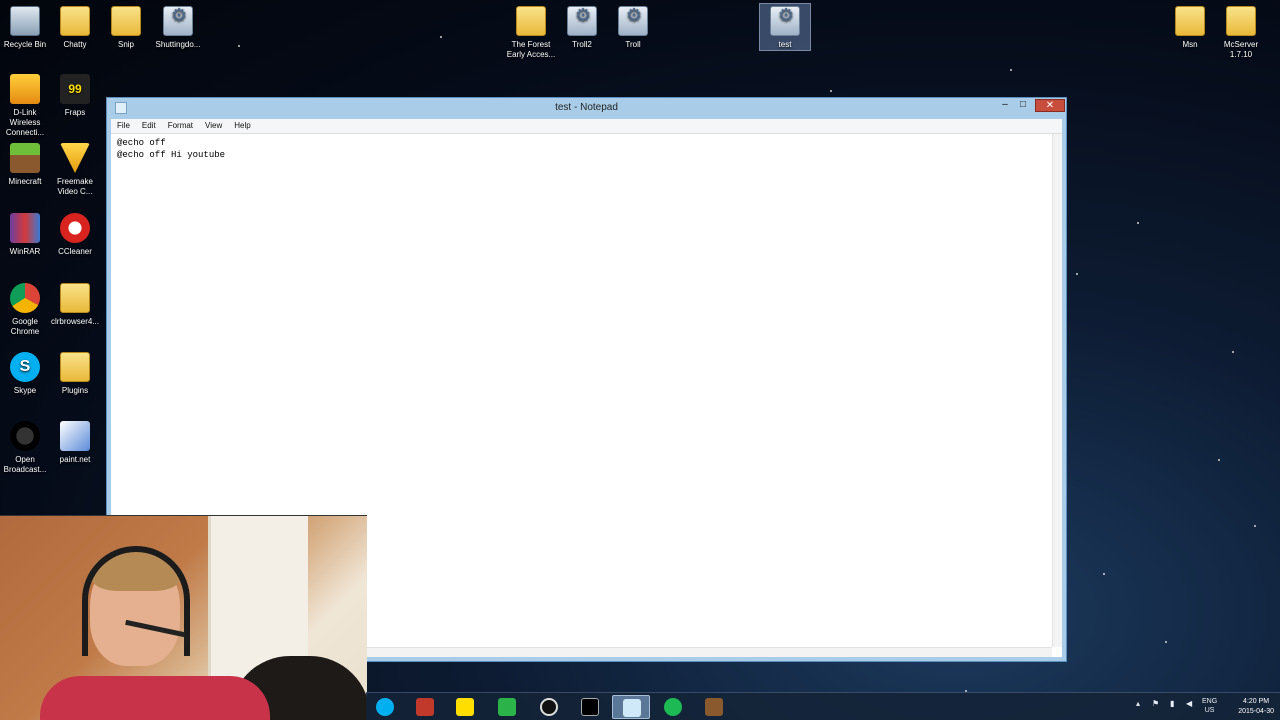 The height and width of the screenshot is (720, 1280). What do you see at coordinates (1190, 44) in the screenshot?
I see `desktop-icon-label: Msn` at bounding box center [1190, 44].